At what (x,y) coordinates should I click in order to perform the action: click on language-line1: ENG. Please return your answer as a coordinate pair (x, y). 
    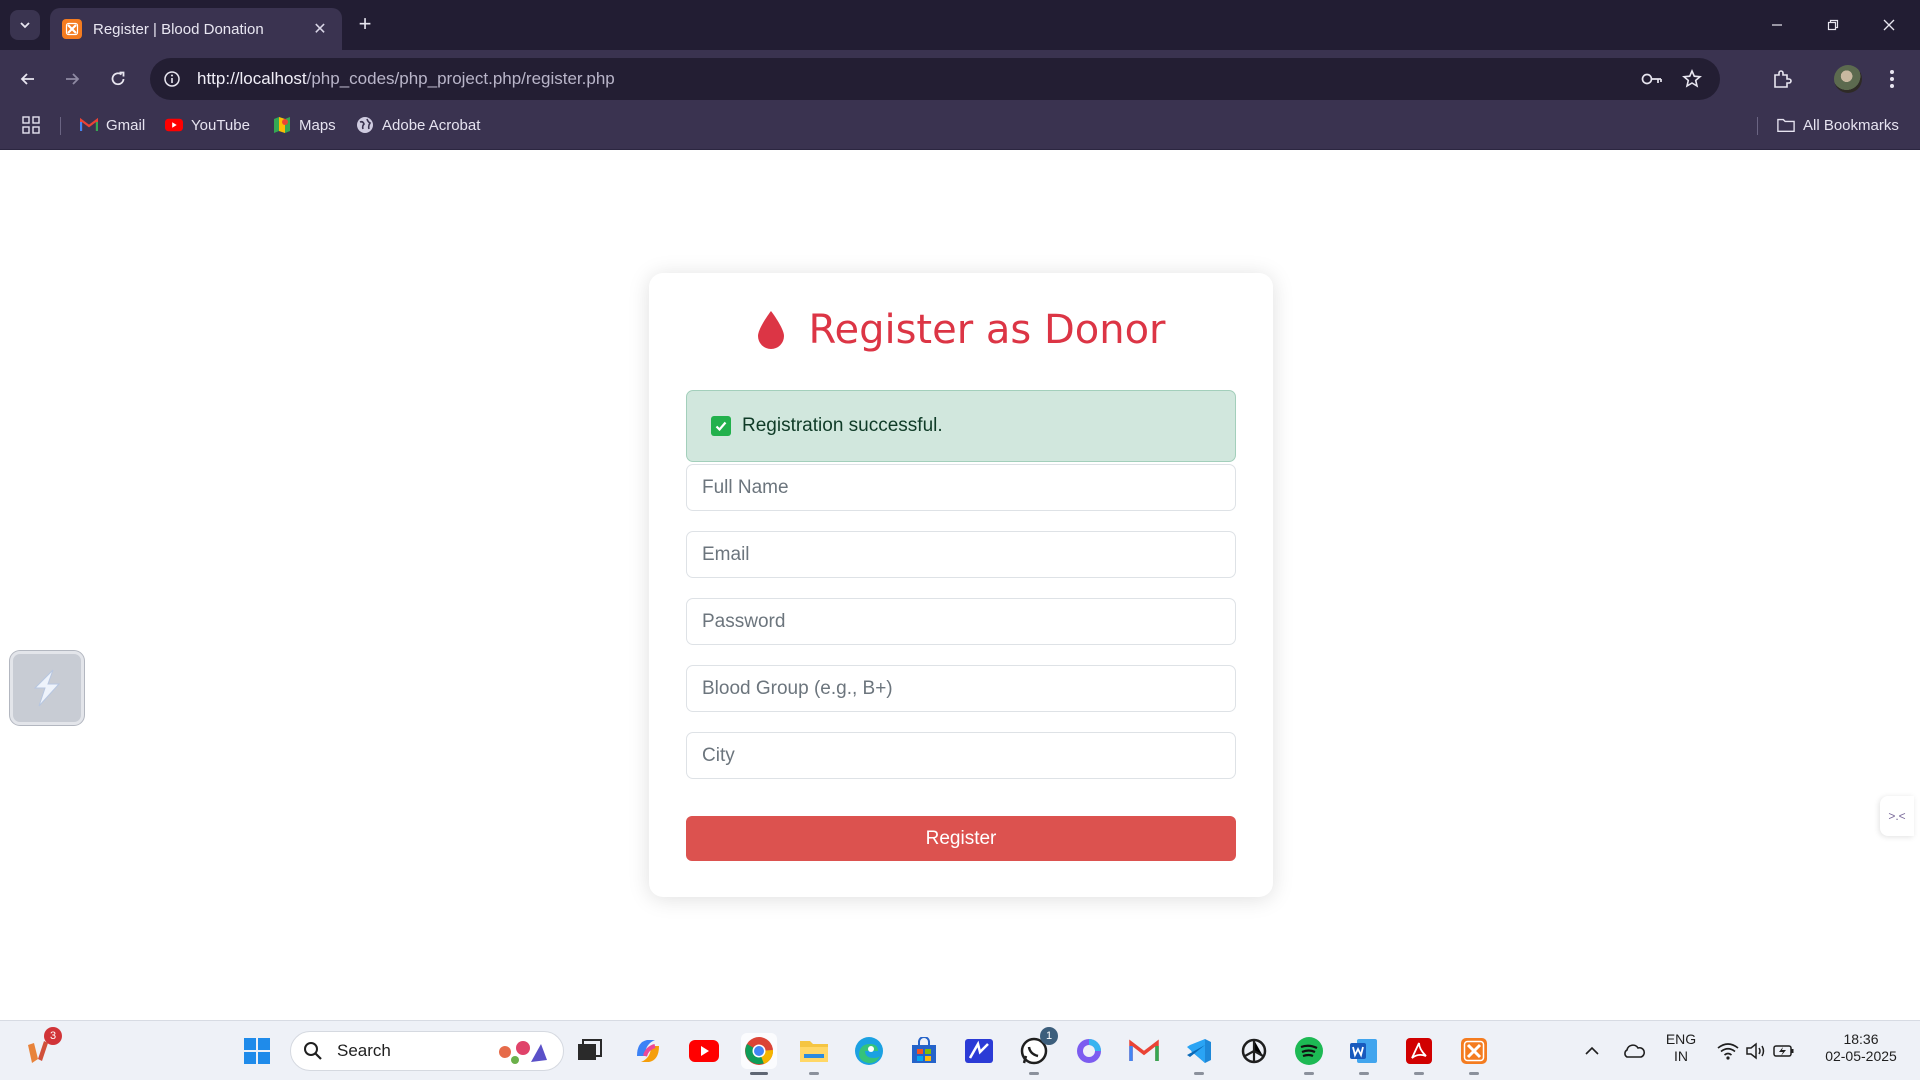
    Looking at the image, I should click on (1681, 1039).